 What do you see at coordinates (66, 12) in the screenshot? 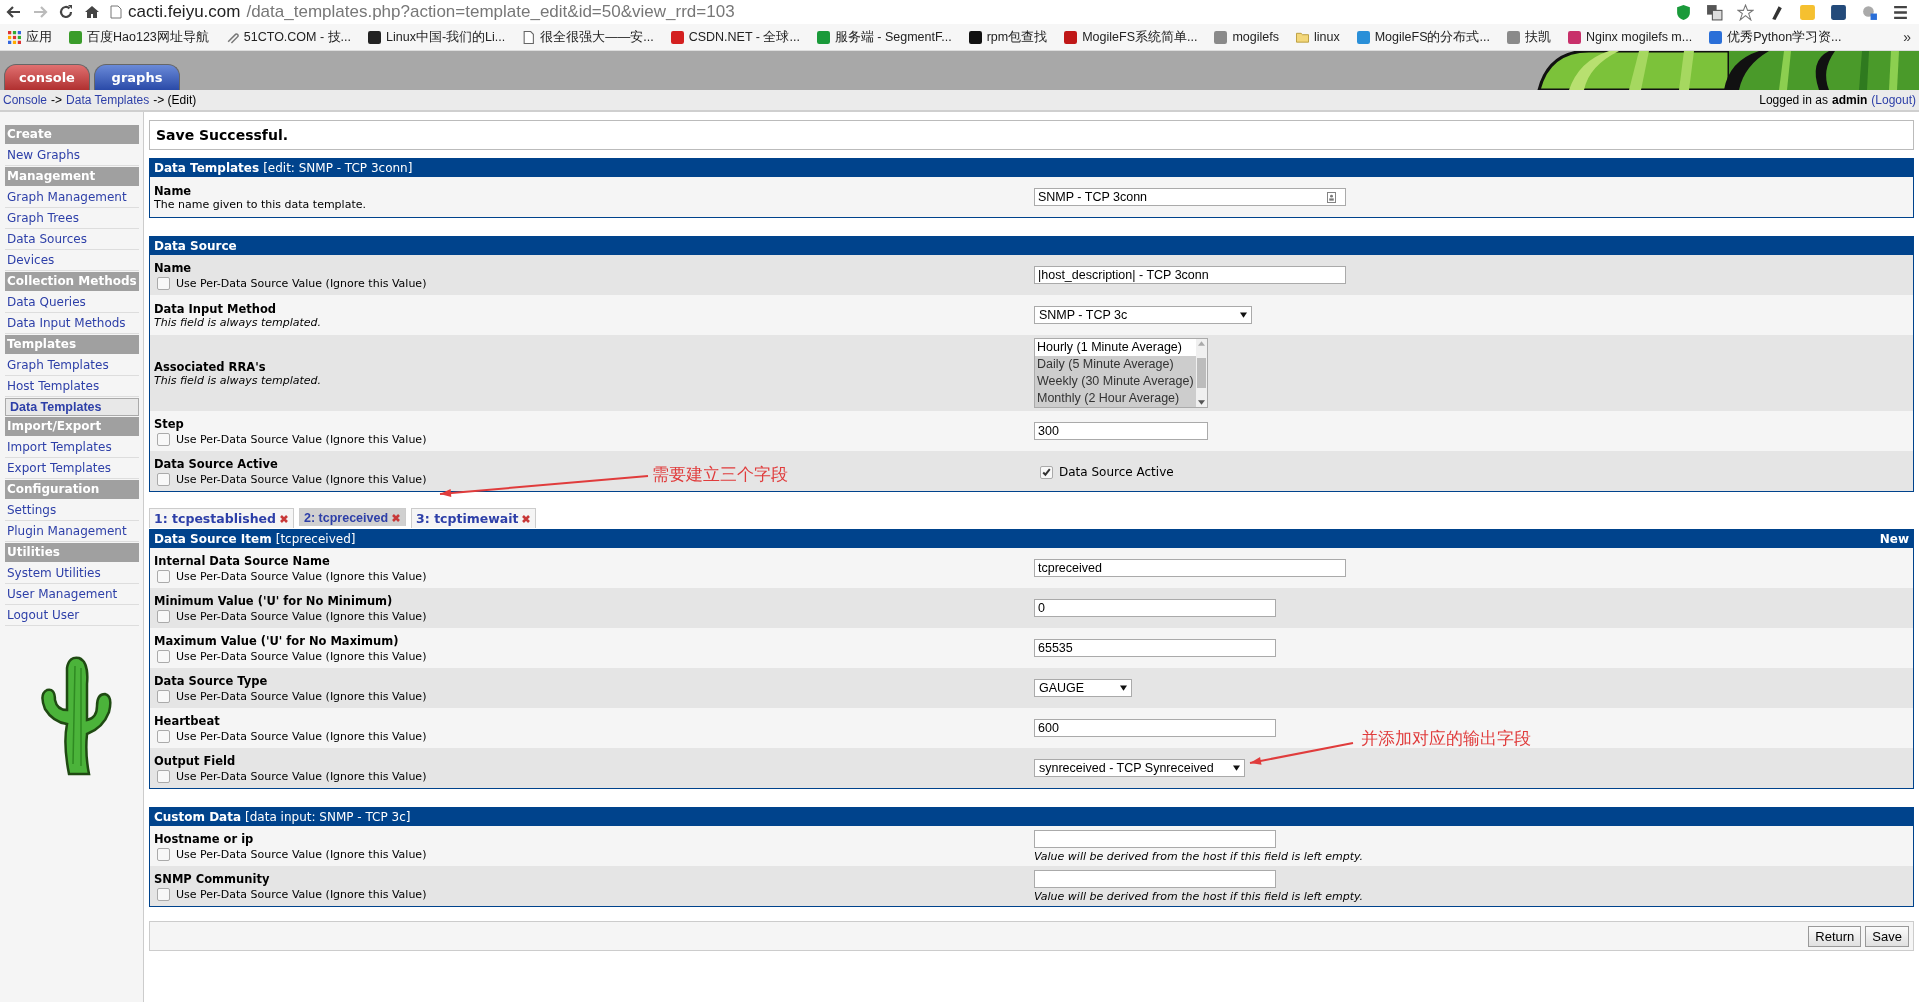
I see `reload-icon` at bounding box center [66, 12].